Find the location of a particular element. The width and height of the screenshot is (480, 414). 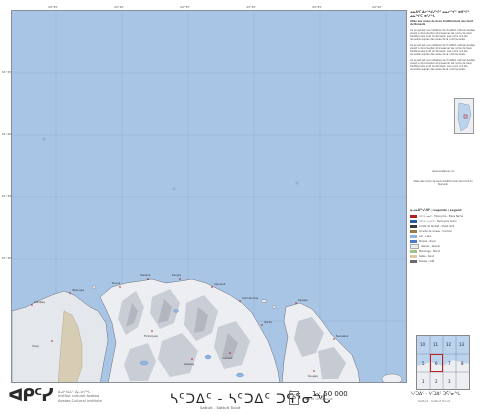

place-label: Saqqaq is located at coordinates (303, 300).